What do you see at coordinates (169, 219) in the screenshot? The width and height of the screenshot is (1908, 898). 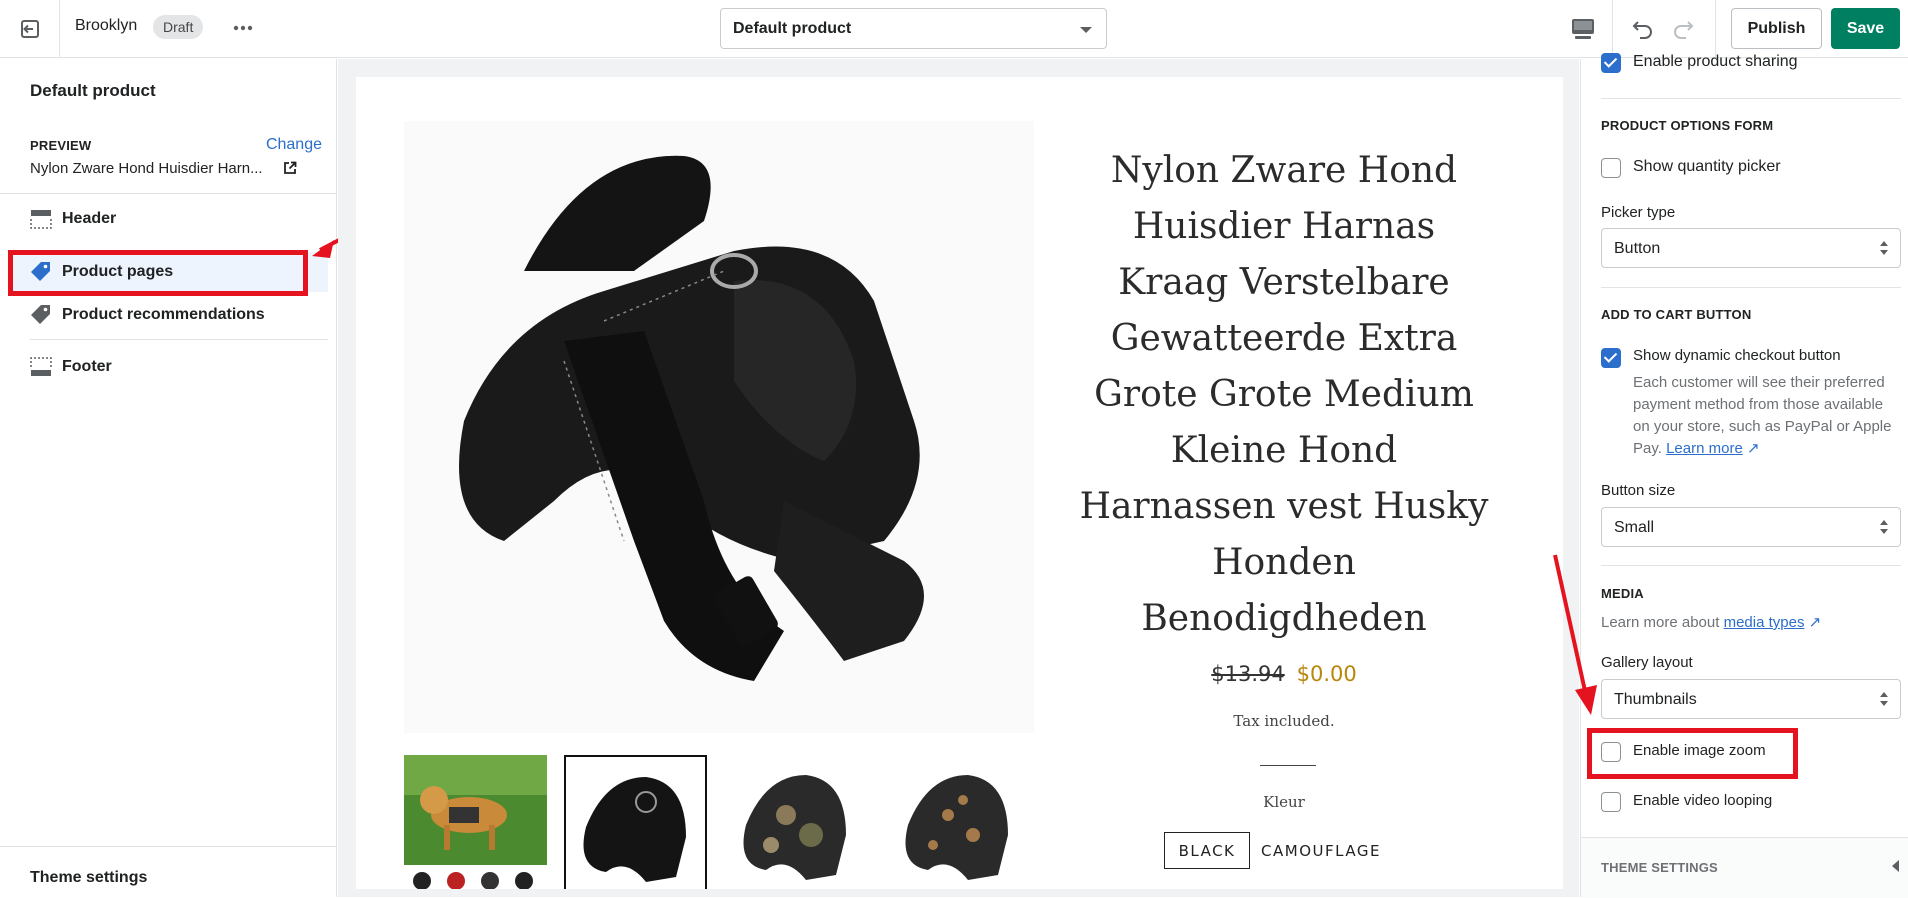 I see `sidebar-item-header: Header` at bounding box center [169, 219].